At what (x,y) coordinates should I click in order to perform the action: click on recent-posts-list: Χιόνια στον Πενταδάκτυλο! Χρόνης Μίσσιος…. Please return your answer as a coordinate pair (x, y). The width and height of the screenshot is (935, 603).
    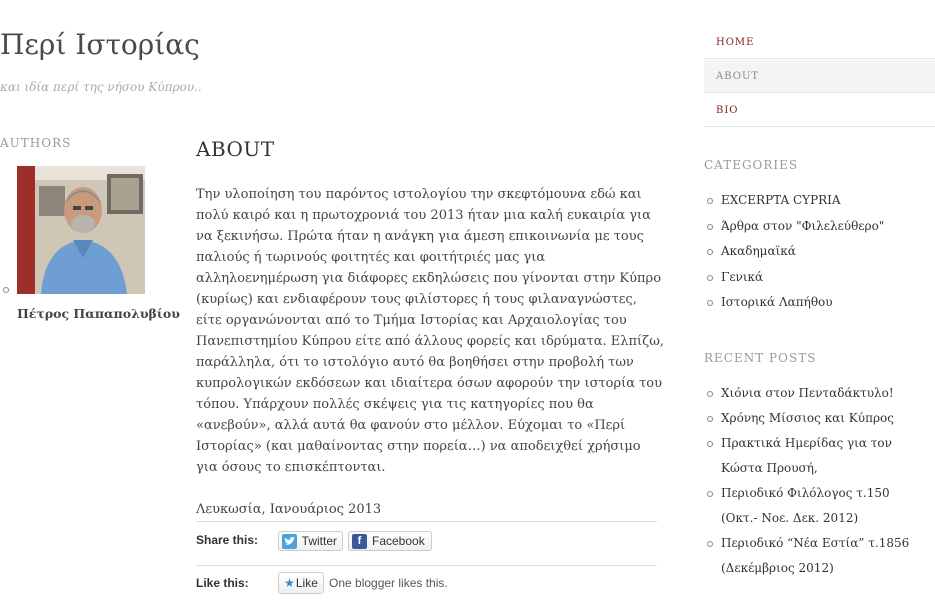
    Looking at the image, I should click on (814, 481).